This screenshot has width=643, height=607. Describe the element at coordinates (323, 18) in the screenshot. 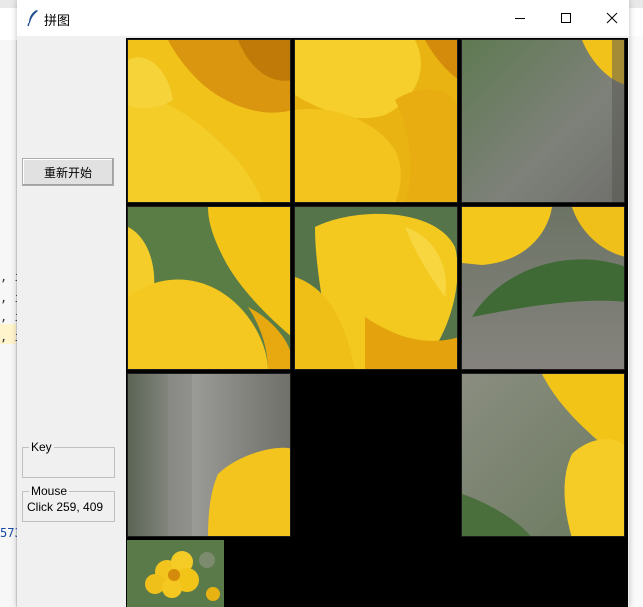

I see `title-bar: 拼图` at that location.